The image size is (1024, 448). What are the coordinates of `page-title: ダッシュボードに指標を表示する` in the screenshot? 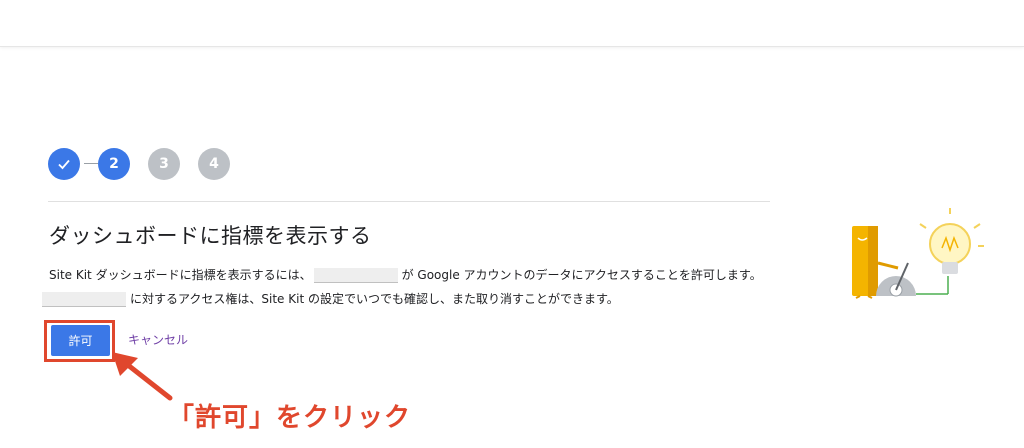 It's located at (210, 236).